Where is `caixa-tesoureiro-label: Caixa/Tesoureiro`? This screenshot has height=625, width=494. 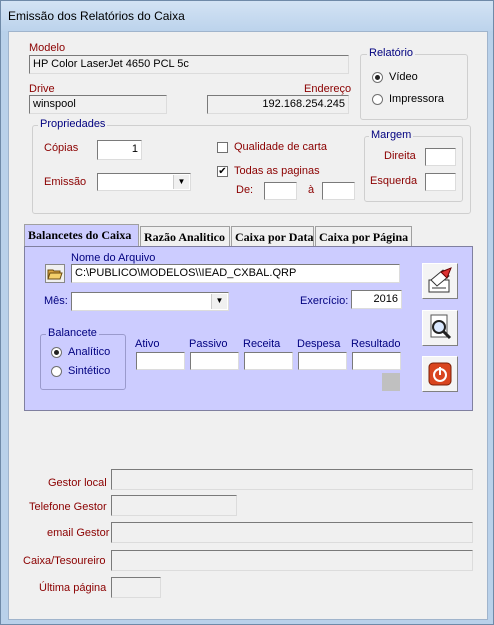
caixa-tesoureiro-label: Caixa/Tesoureiro is located at coordinates (64, 561).